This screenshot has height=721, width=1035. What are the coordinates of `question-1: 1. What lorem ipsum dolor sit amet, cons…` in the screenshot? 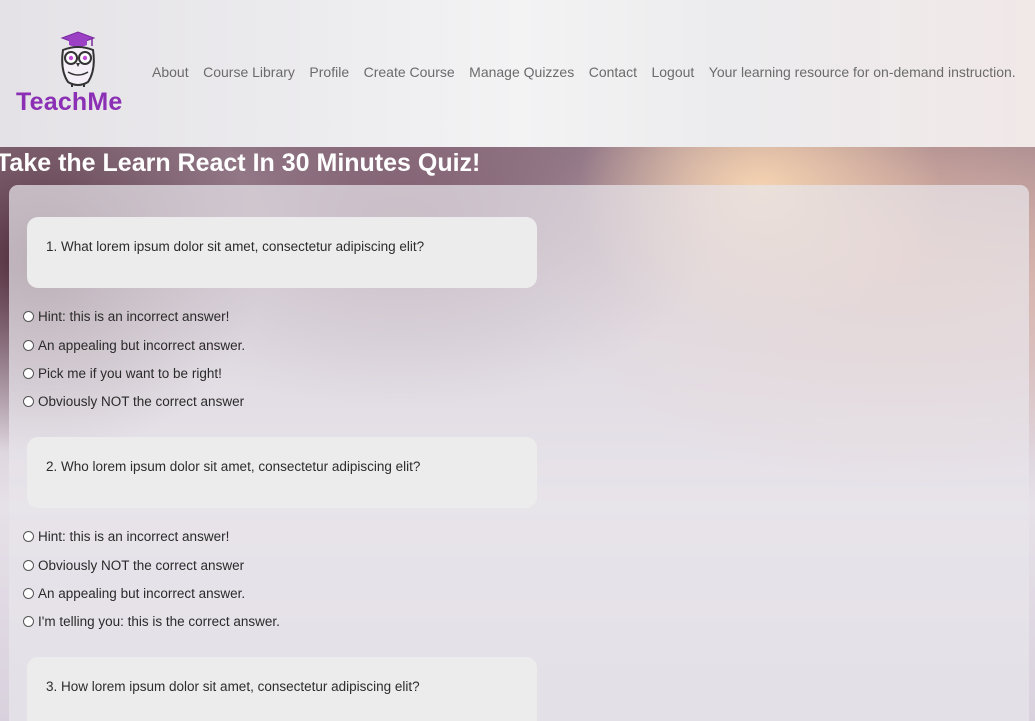 It's located at (282, 252).